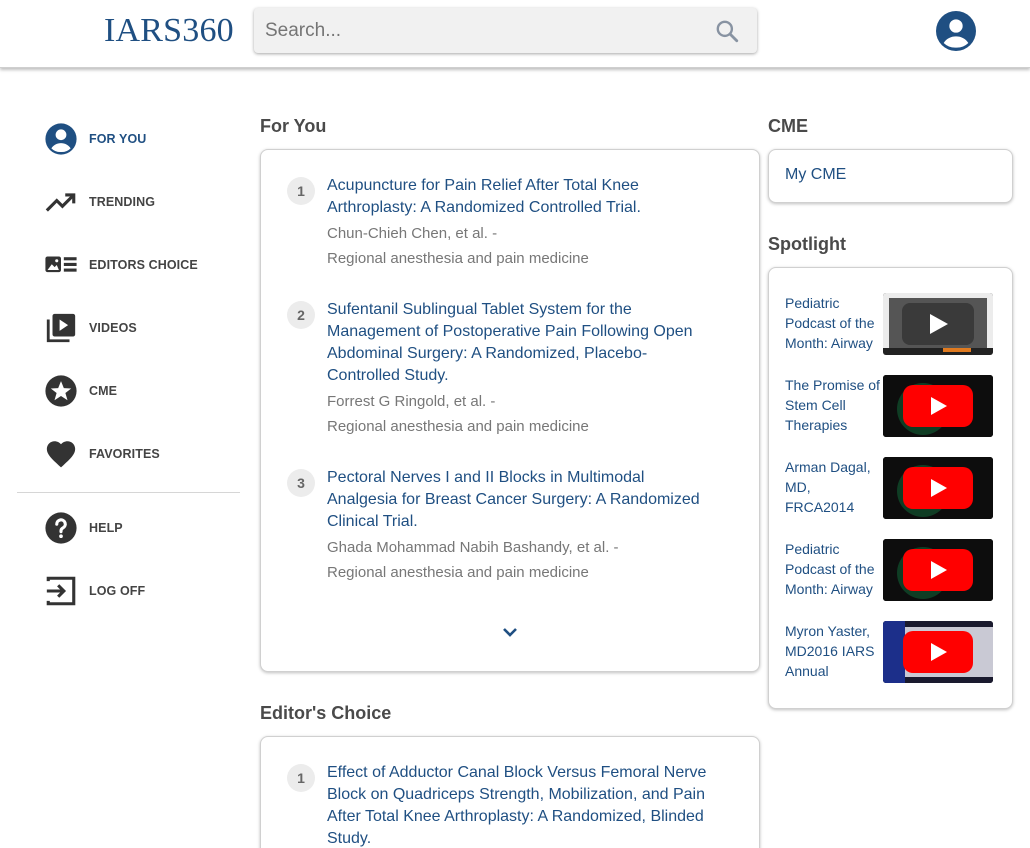 This screenshot has height=848, width=1030. I want to click on spotlight-title: The Promise of Stem Cell Therapies, so click(834, 405).